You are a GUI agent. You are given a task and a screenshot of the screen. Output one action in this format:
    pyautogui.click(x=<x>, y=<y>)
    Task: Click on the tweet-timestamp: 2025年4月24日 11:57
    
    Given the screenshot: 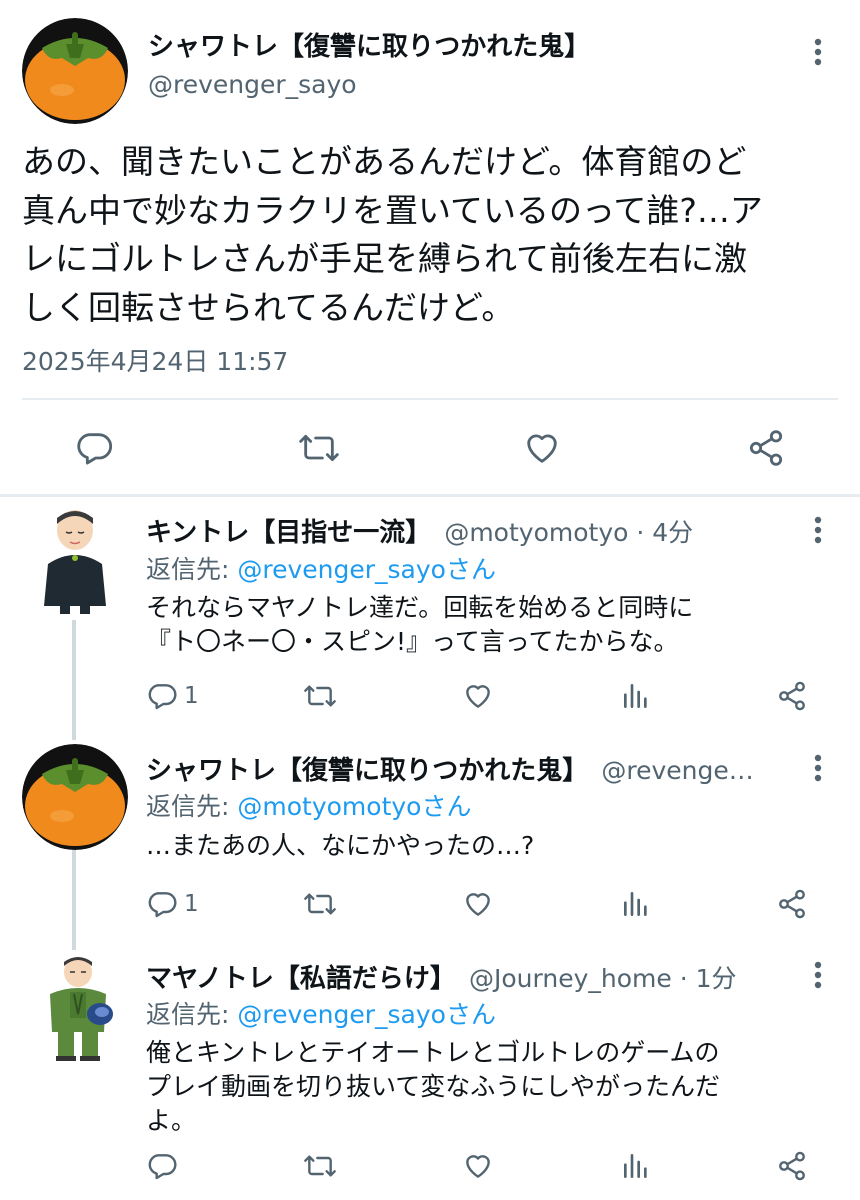 What is the action you would take?
    pyautogui.click(x=155, y=360)
    